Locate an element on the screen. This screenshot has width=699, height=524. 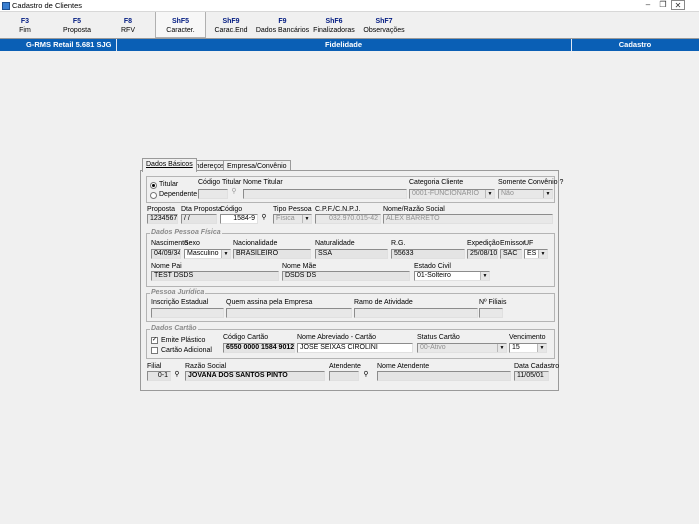
vencimento-select: 15 ▼ is located at coordinates (528, 348).